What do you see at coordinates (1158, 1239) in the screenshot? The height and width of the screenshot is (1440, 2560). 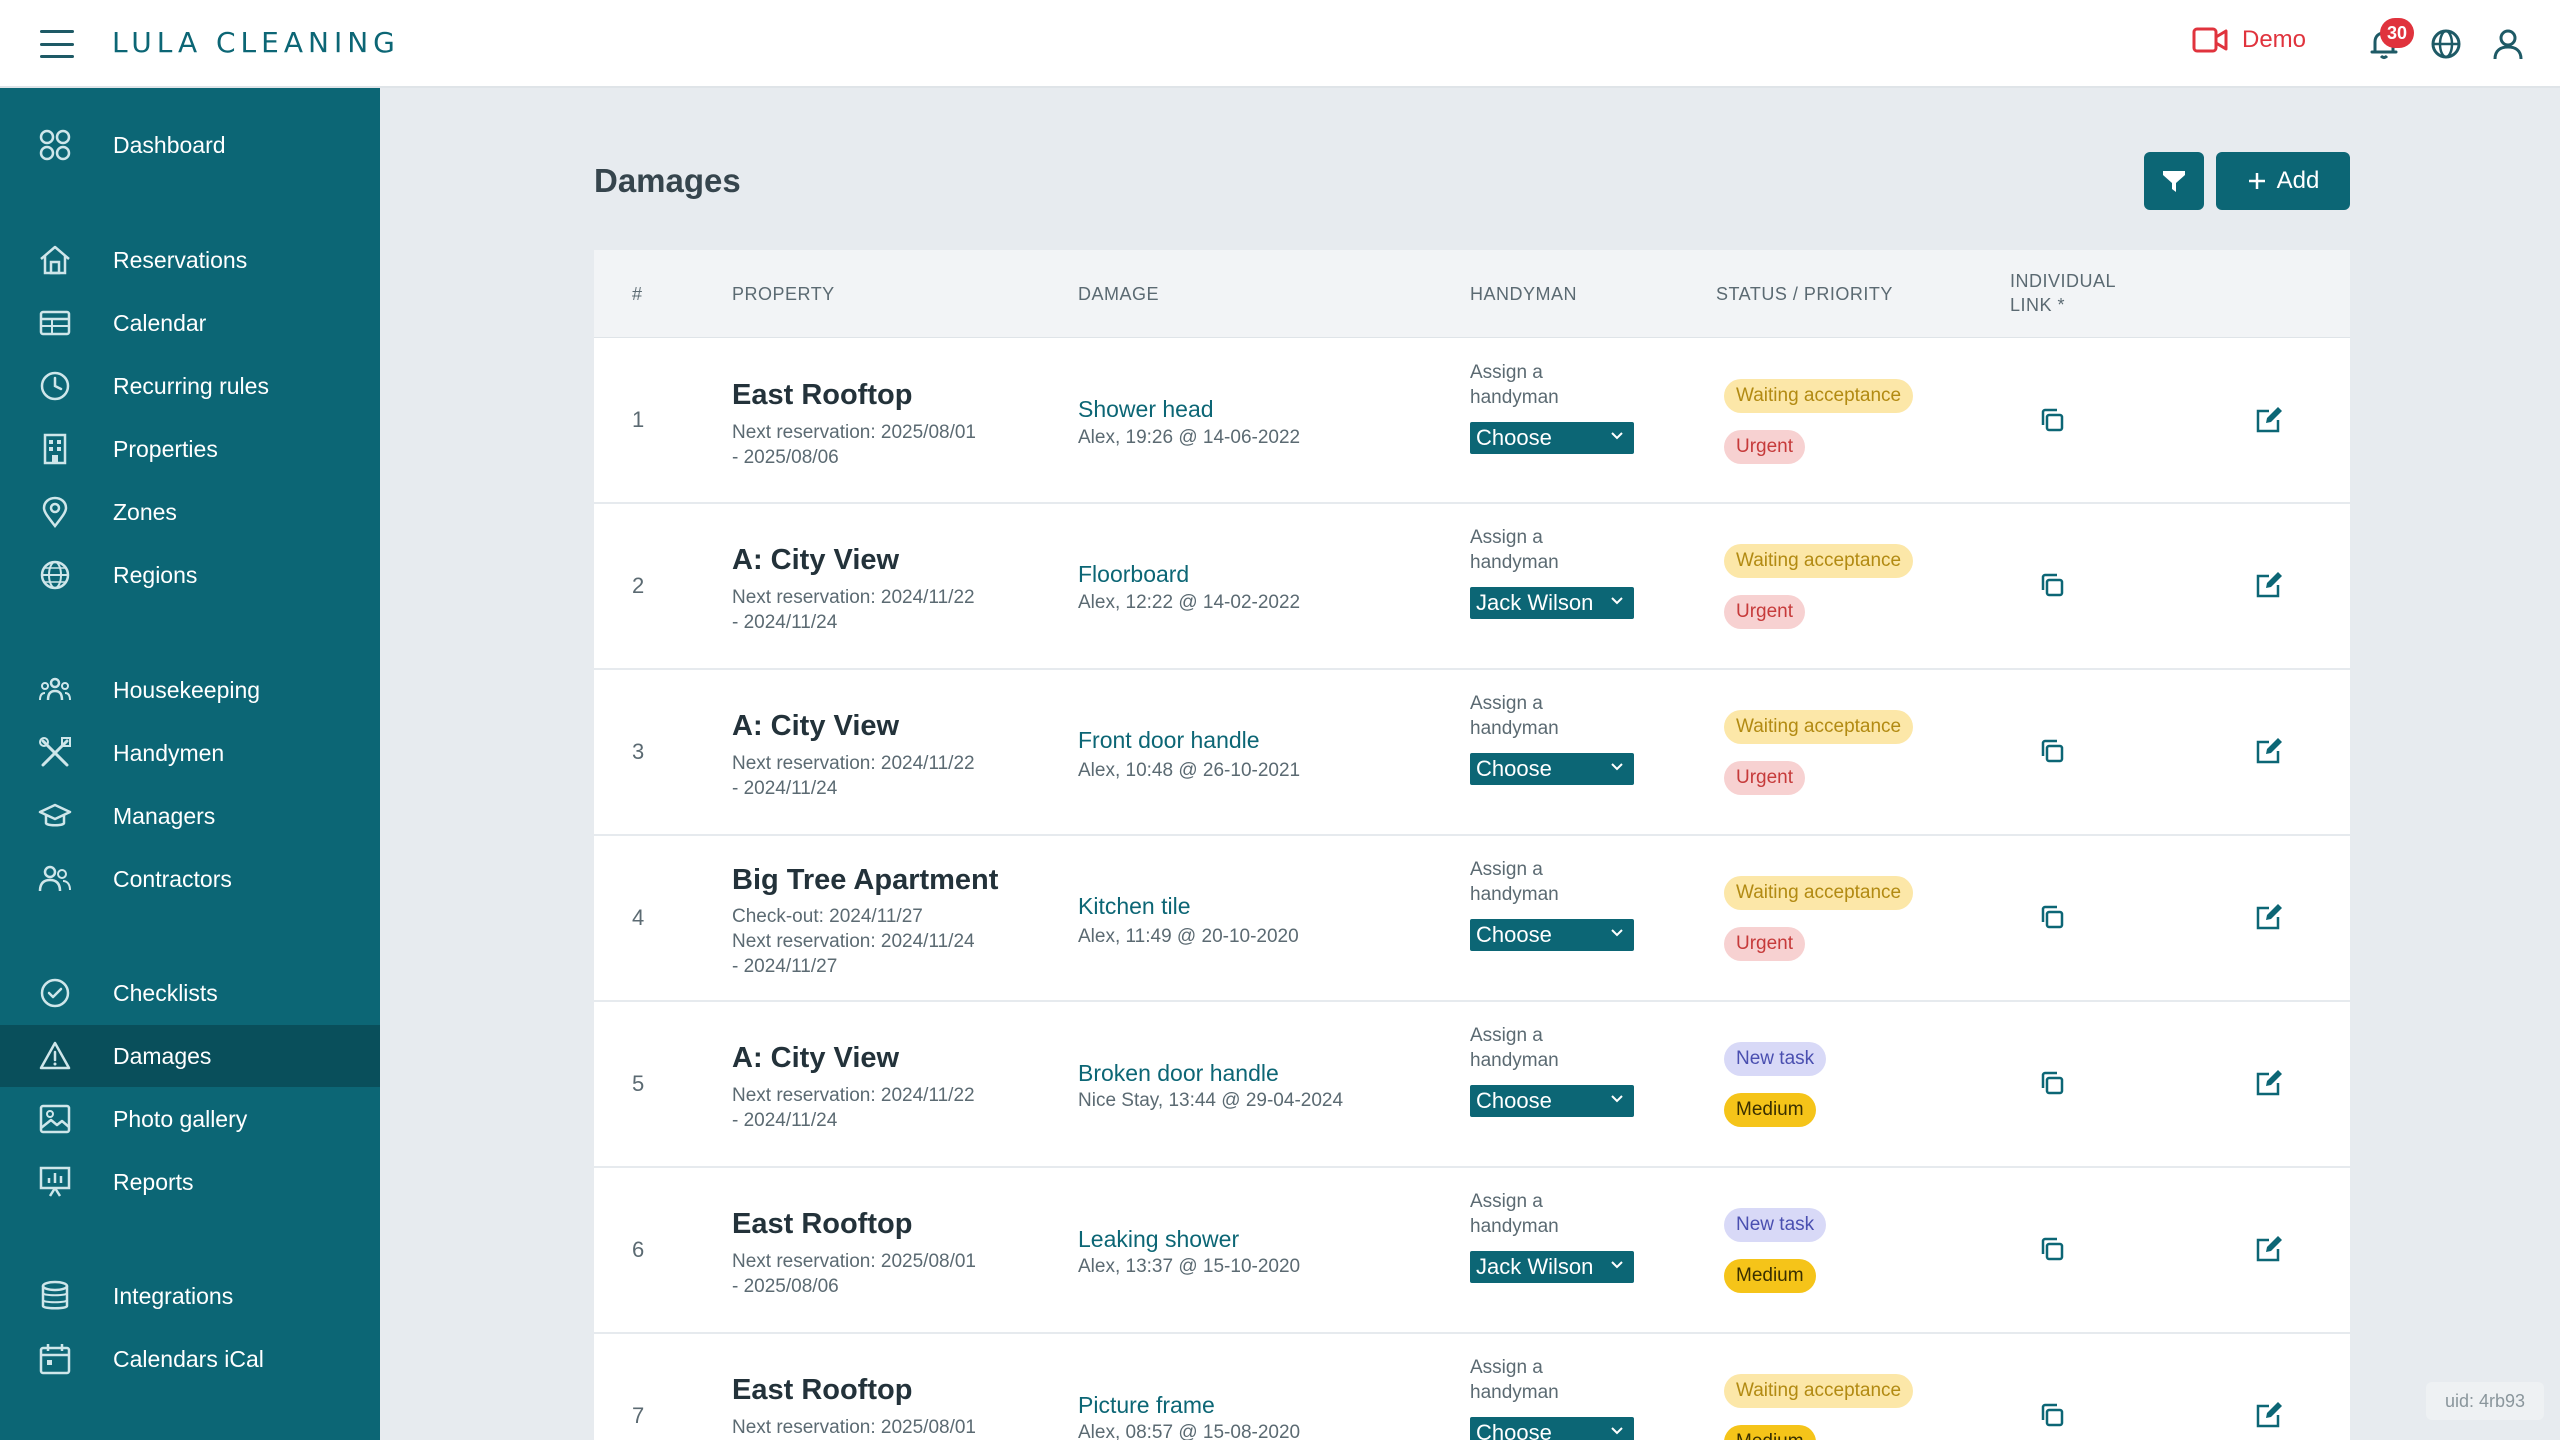 I see `damage-link: Leaking shower` at bounding box center [1158, 1239].